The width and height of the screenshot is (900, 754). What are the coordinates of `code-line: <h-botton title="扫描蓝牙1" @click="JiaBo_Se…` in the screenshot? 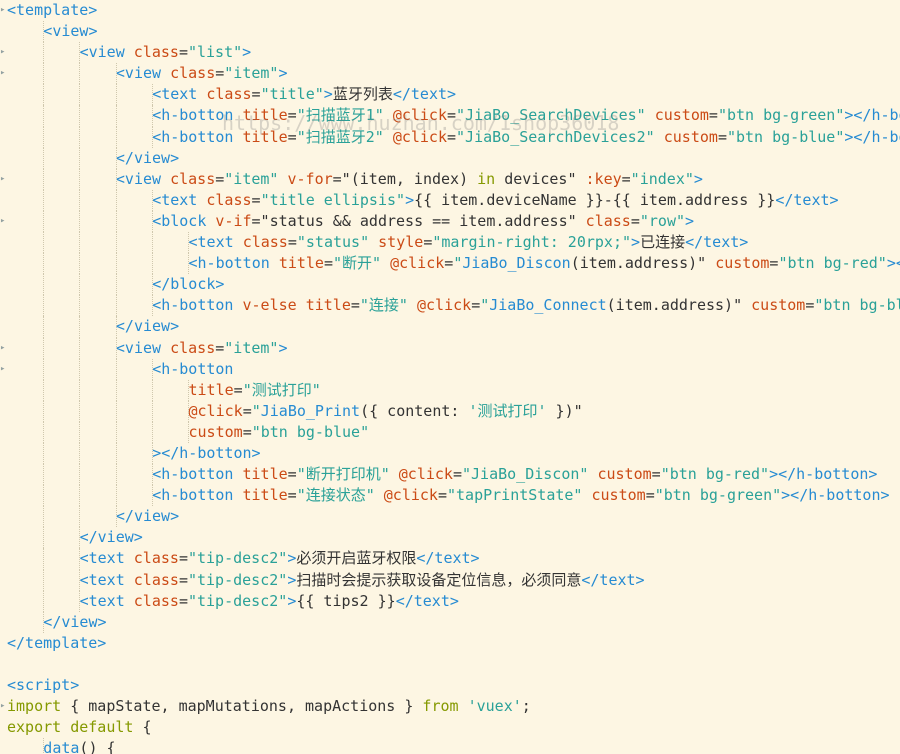 It's located at (453, 116).